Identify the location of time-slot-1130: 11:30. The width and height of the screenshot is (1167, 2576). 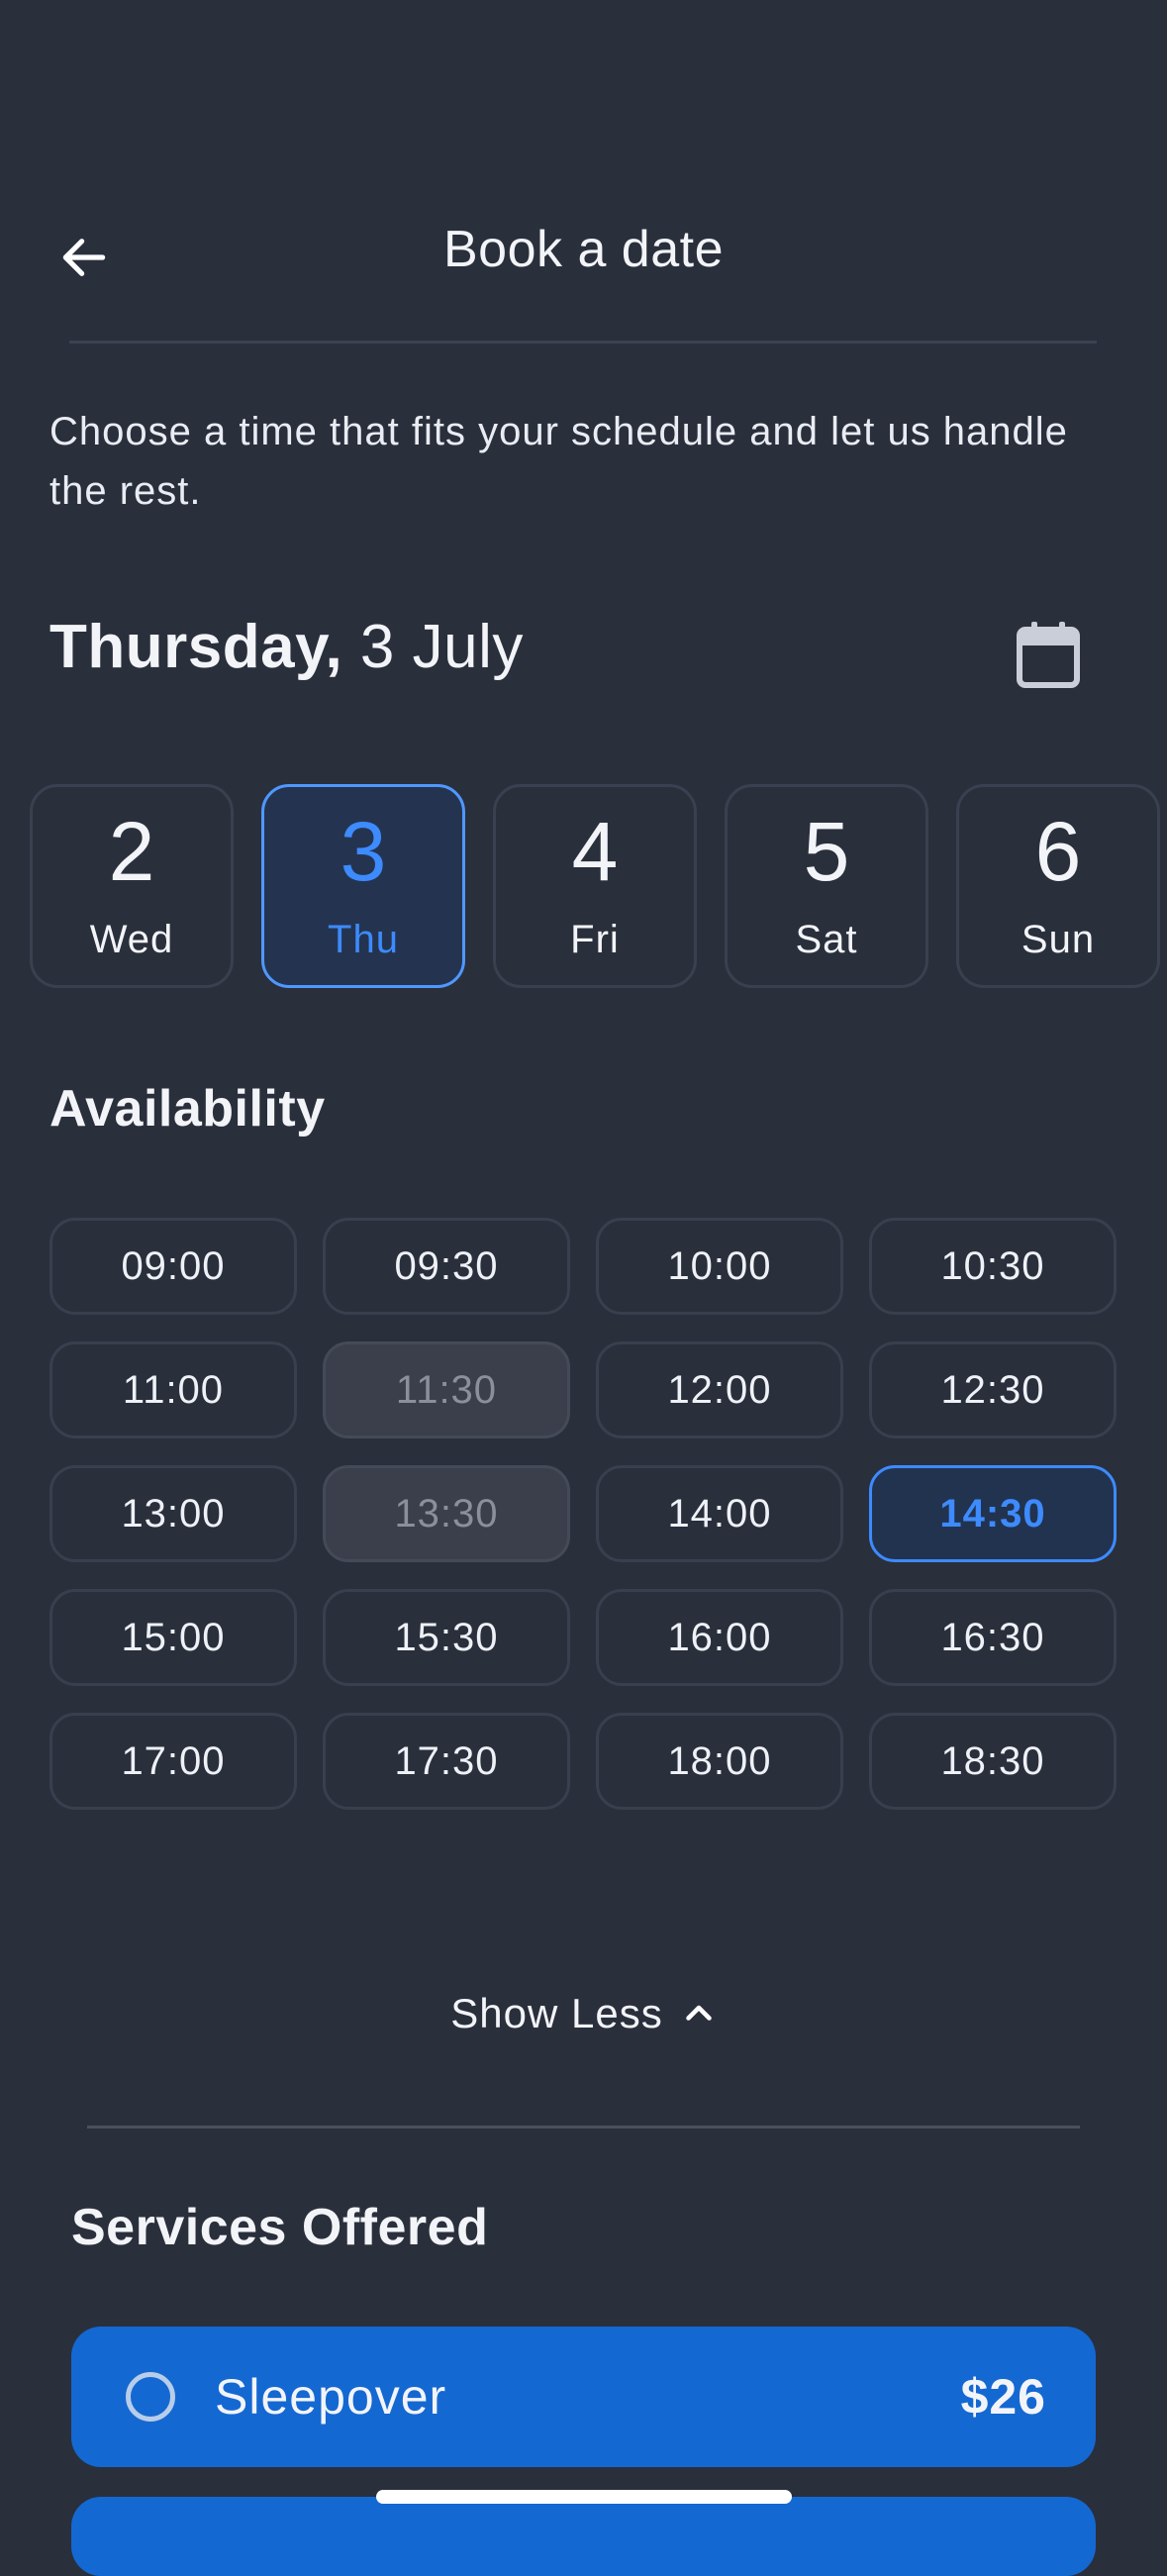
(447, 1390).